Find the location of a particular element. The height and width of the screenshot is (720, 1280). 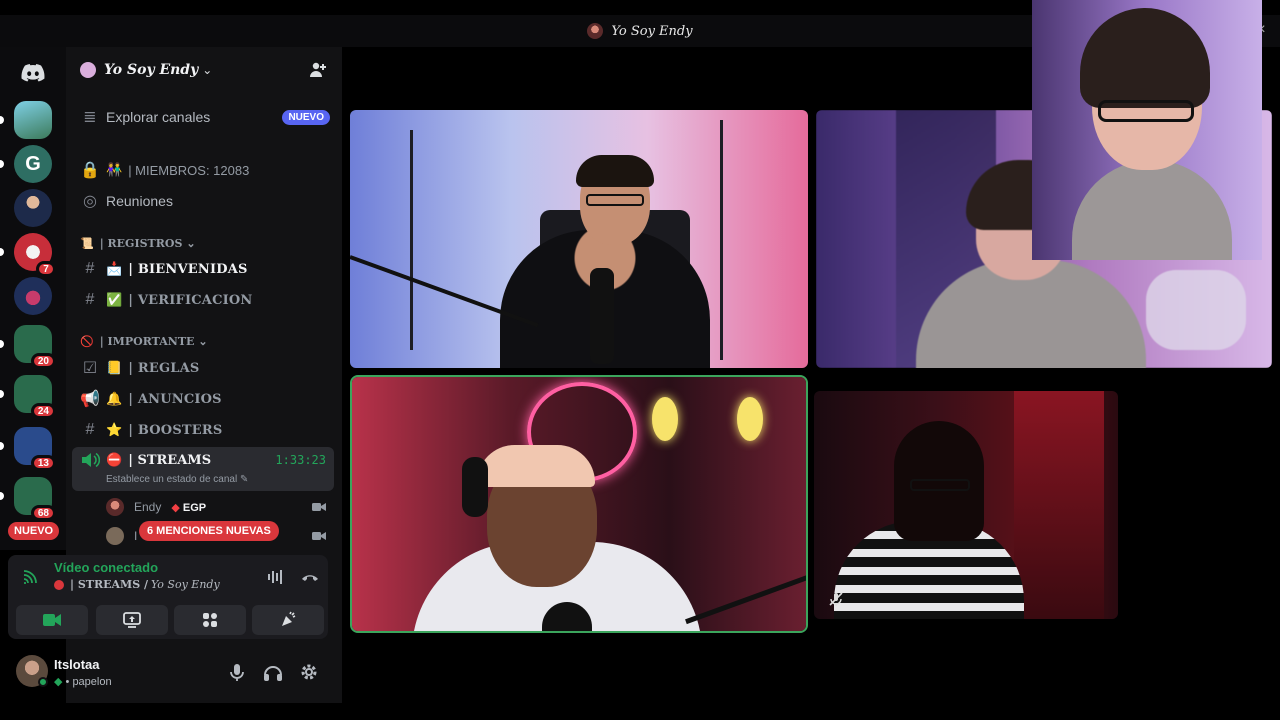

member-tag: ◆ EGP is located at coordinates (188, 507).